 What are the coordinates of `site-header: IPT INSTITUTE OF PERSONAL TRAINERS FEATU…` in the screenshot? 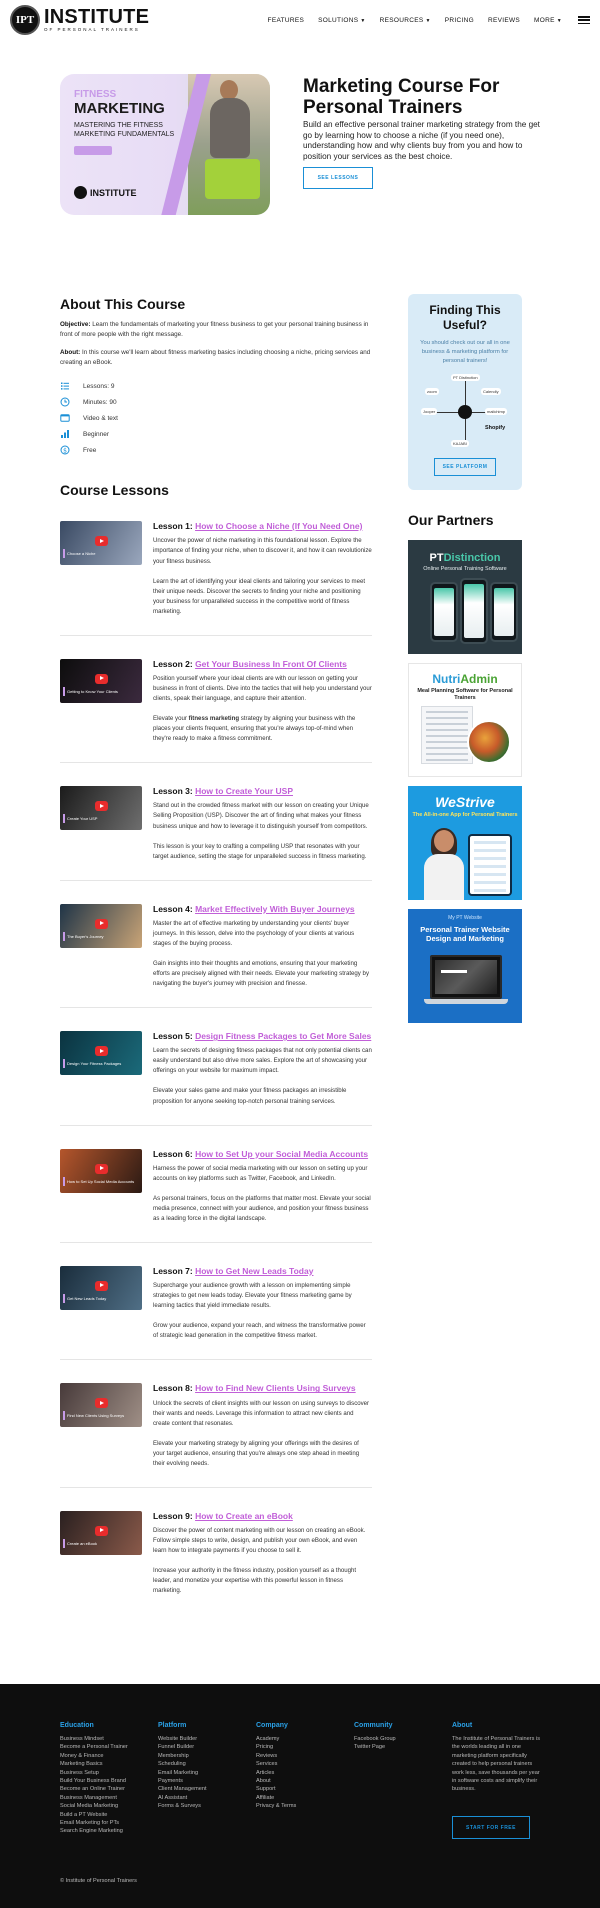 It's located at (300, 20).